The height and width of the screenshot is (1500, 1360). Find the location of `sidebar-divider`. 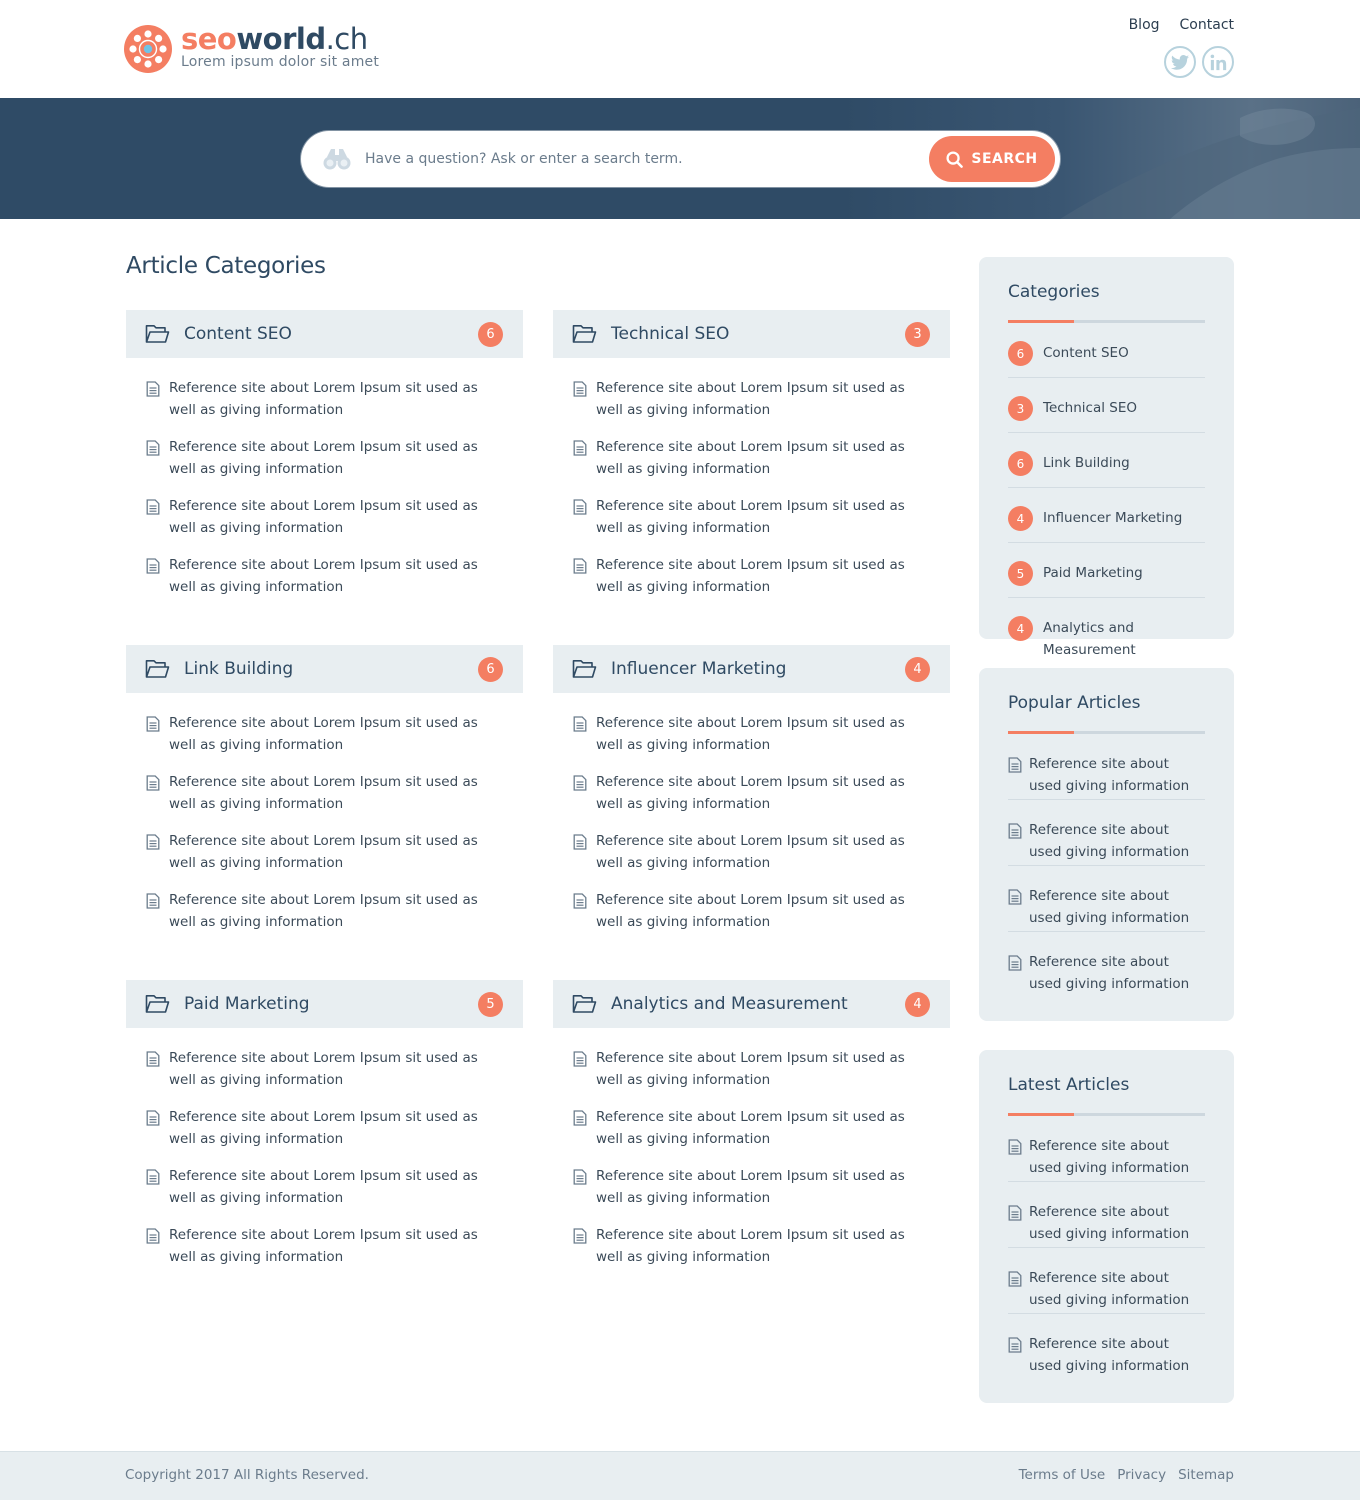

sidebar-divider is located at coordinates (1106, 321).